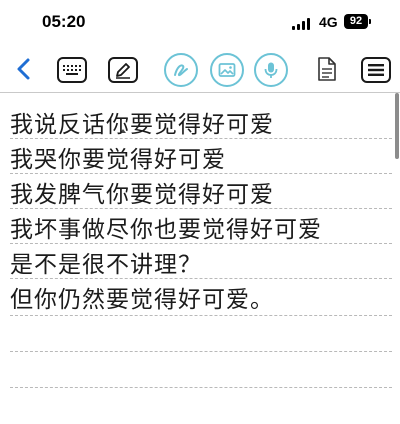  I want to click on network-type: 4G, so click(328, 22).